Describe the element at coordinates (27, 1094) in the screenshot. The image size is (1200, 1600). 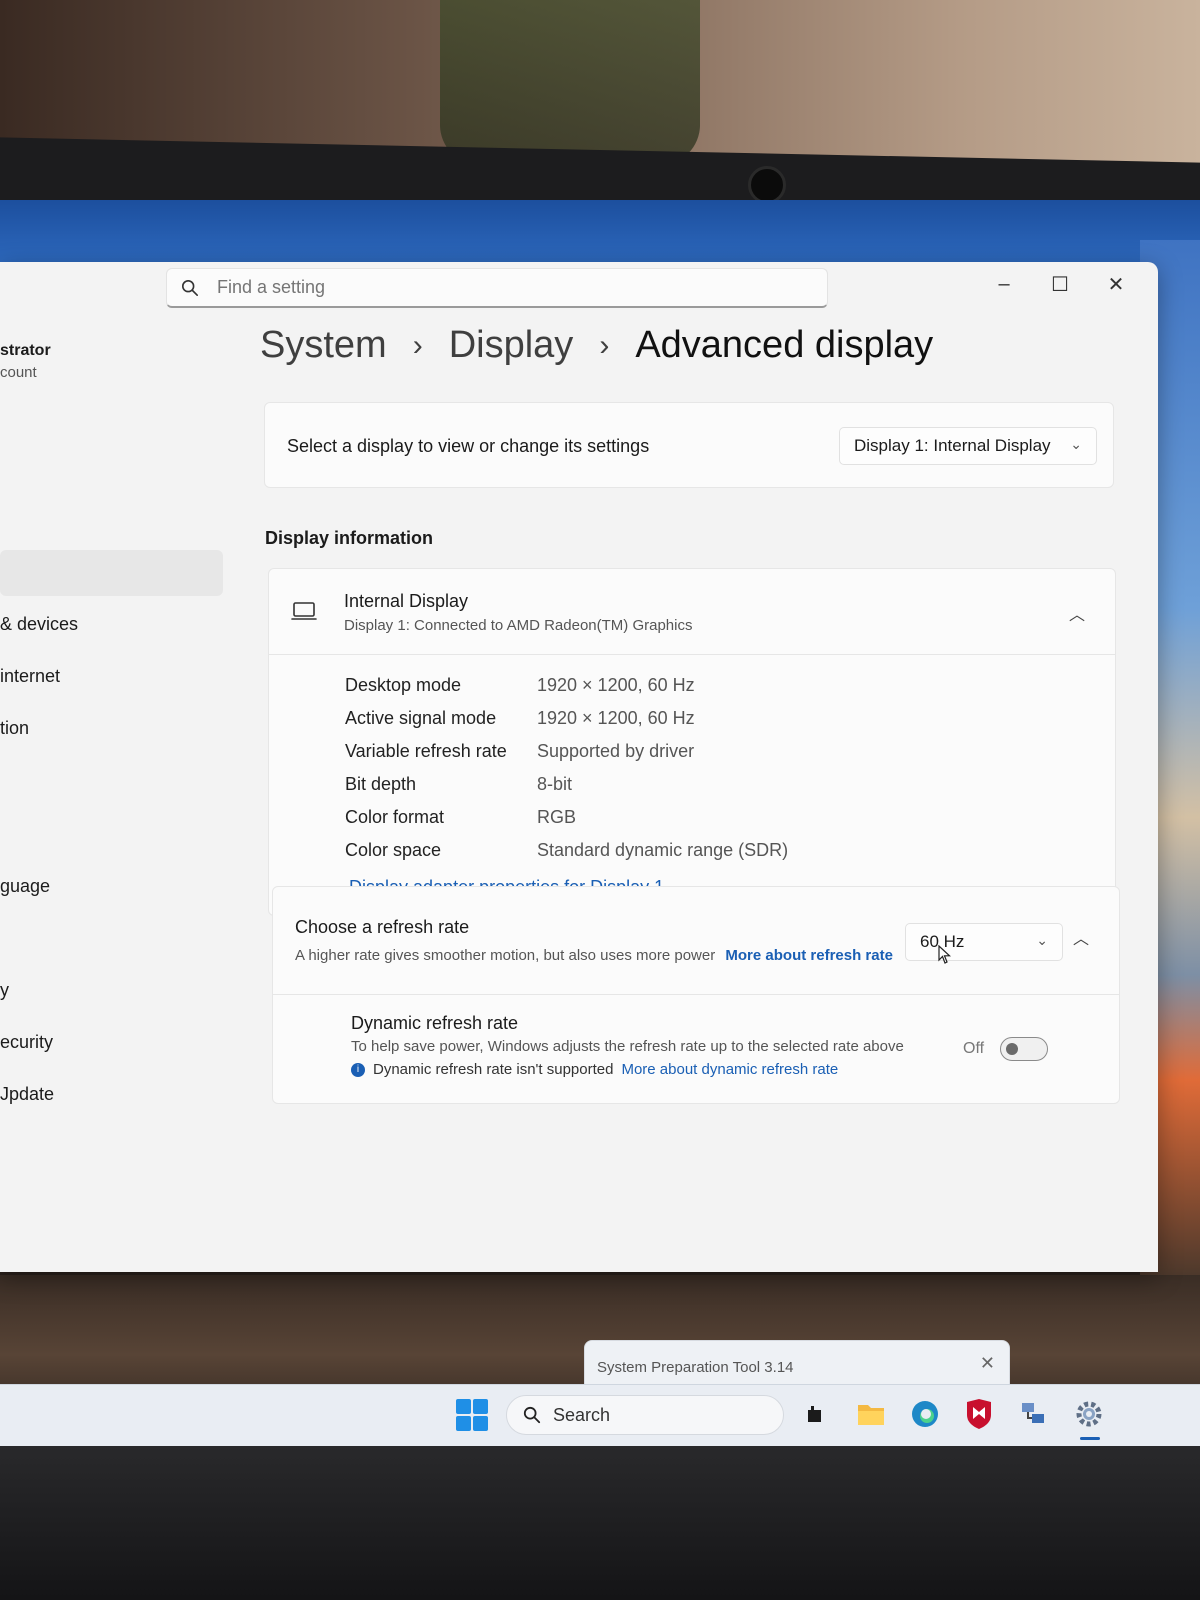
I see `sidebar-item-windows-update: Jpdate` at that location.